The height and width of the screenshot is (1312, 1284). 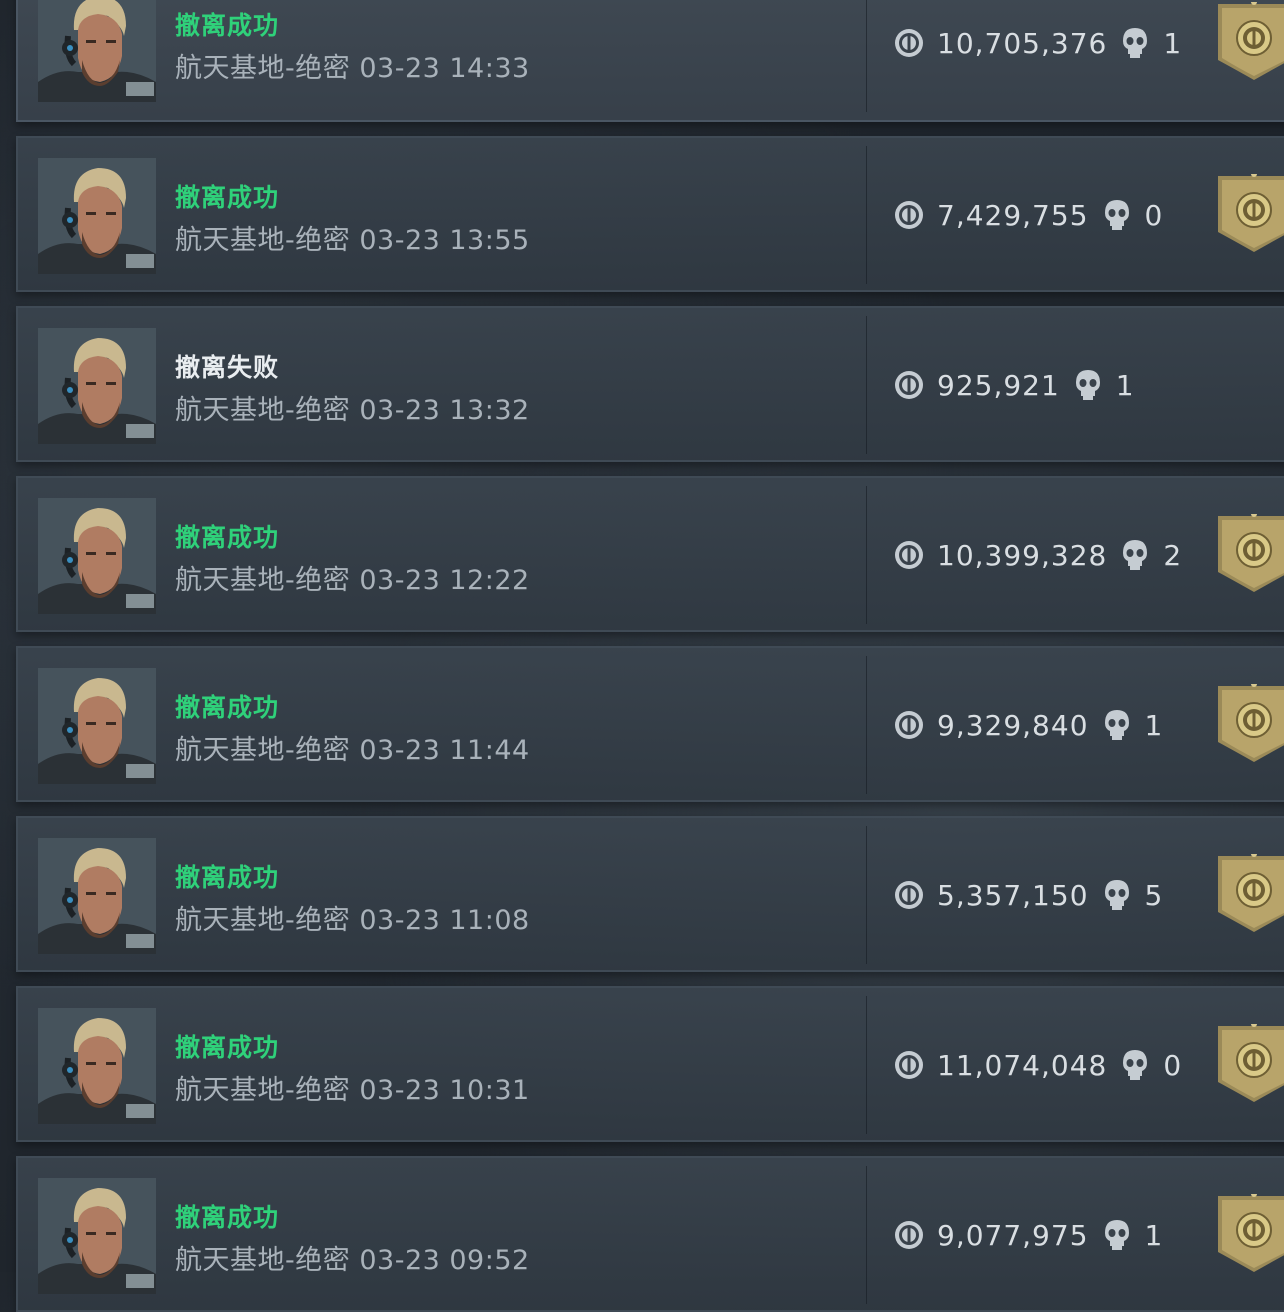 I want to click on match-stats: 9,077,975 1, so click(x=1027, y=1235).